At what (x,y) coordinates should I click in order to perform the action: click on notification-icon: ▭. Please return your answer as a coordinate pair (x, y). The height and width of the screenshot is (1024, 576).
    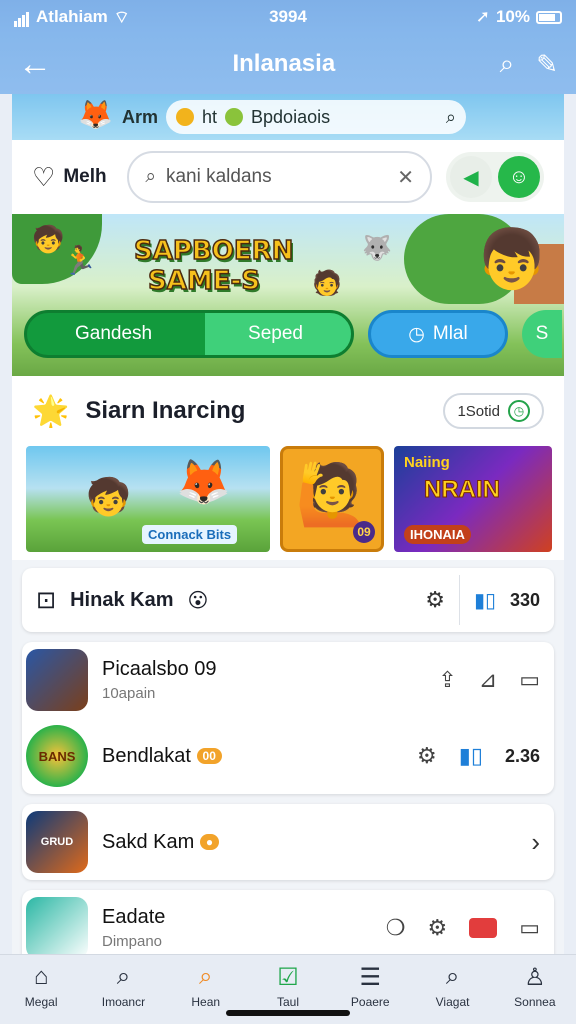
    Looking at the image, I should click on (529, 928).